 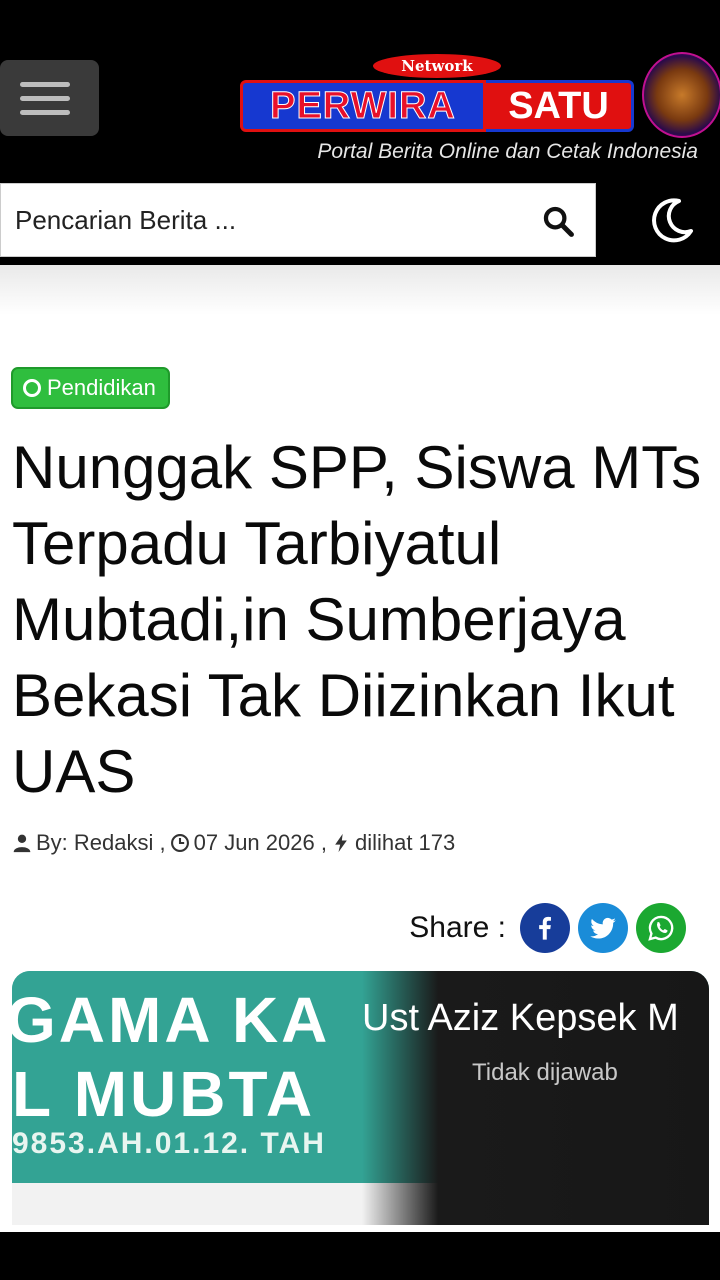 I want to click on system-navigation-bar, so click(x=360, y=1256).